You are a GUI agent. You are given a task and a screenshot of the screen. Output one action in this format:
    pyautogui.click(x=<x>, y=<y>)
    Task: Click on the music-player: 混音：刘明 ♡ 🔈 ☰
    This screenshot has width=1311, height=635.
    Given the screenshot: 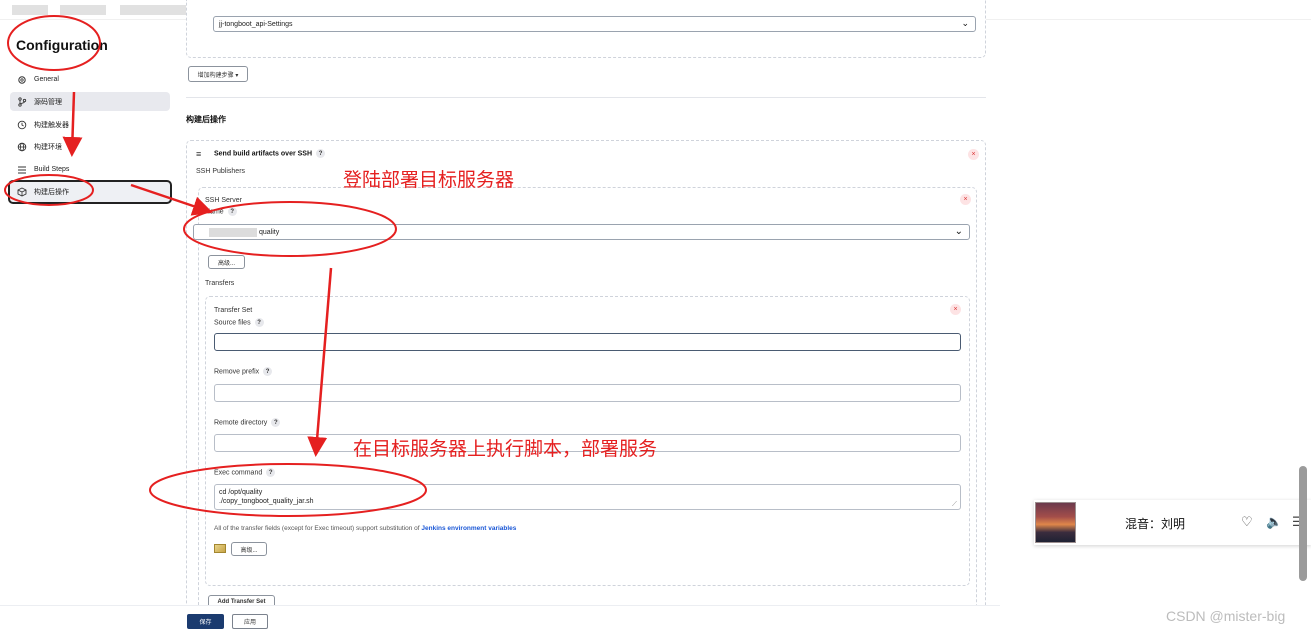 What is the action you would take?
    pyautogui.click(x=1172, y=522)
    